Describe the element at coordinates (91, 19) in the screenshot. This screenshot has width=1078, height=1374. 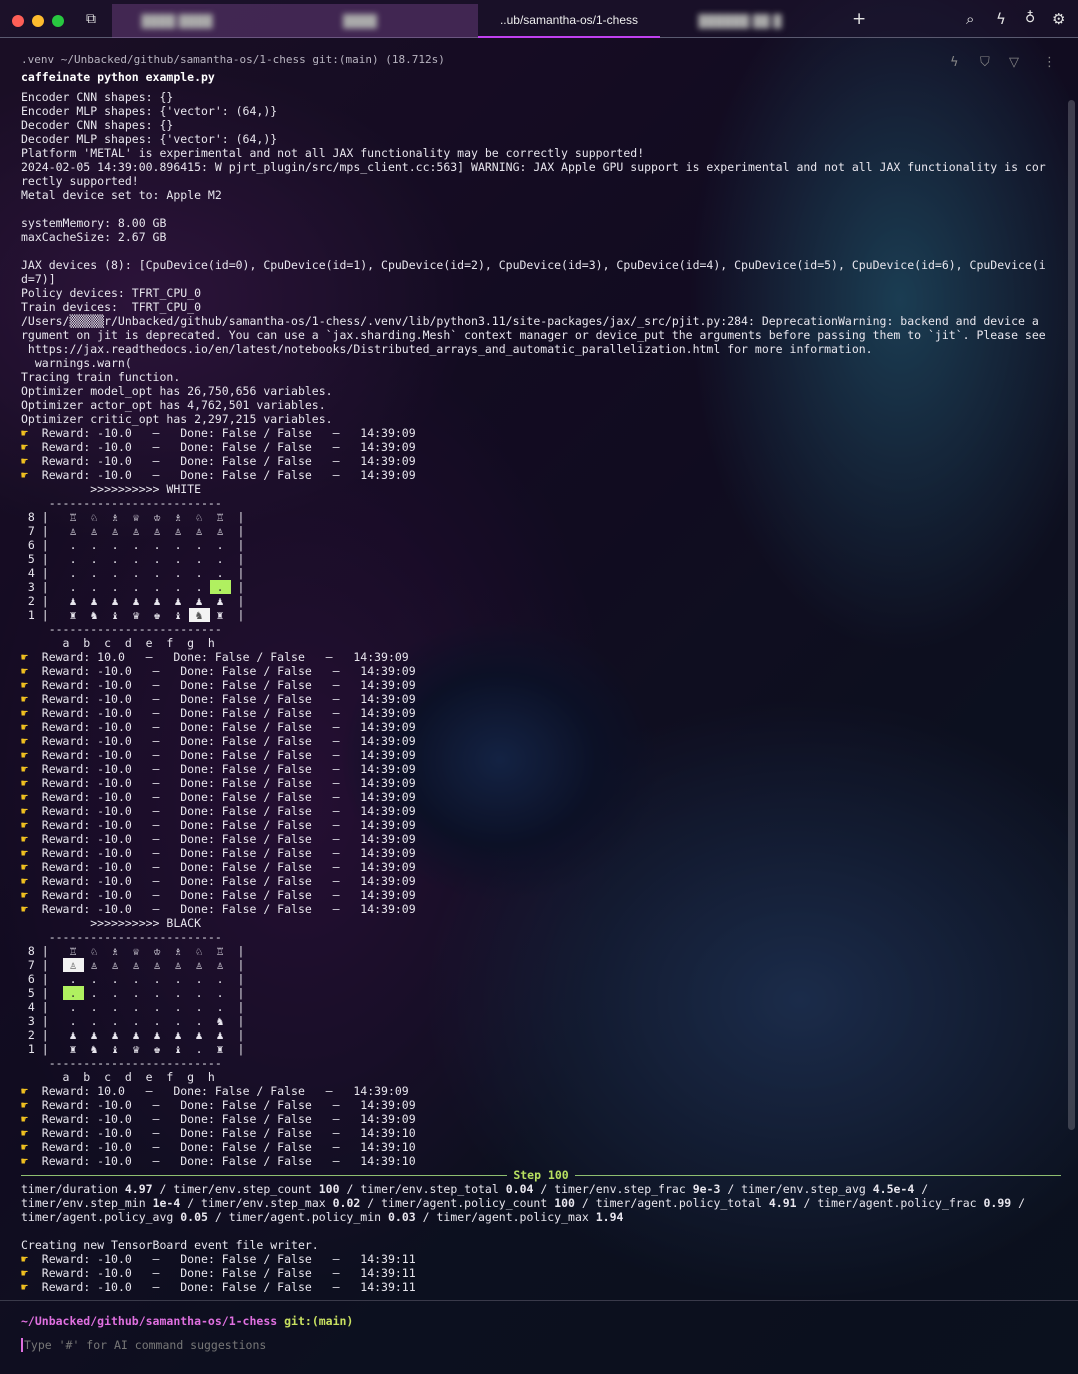
I see `tabs-panel-icon: ⧉` at that location.